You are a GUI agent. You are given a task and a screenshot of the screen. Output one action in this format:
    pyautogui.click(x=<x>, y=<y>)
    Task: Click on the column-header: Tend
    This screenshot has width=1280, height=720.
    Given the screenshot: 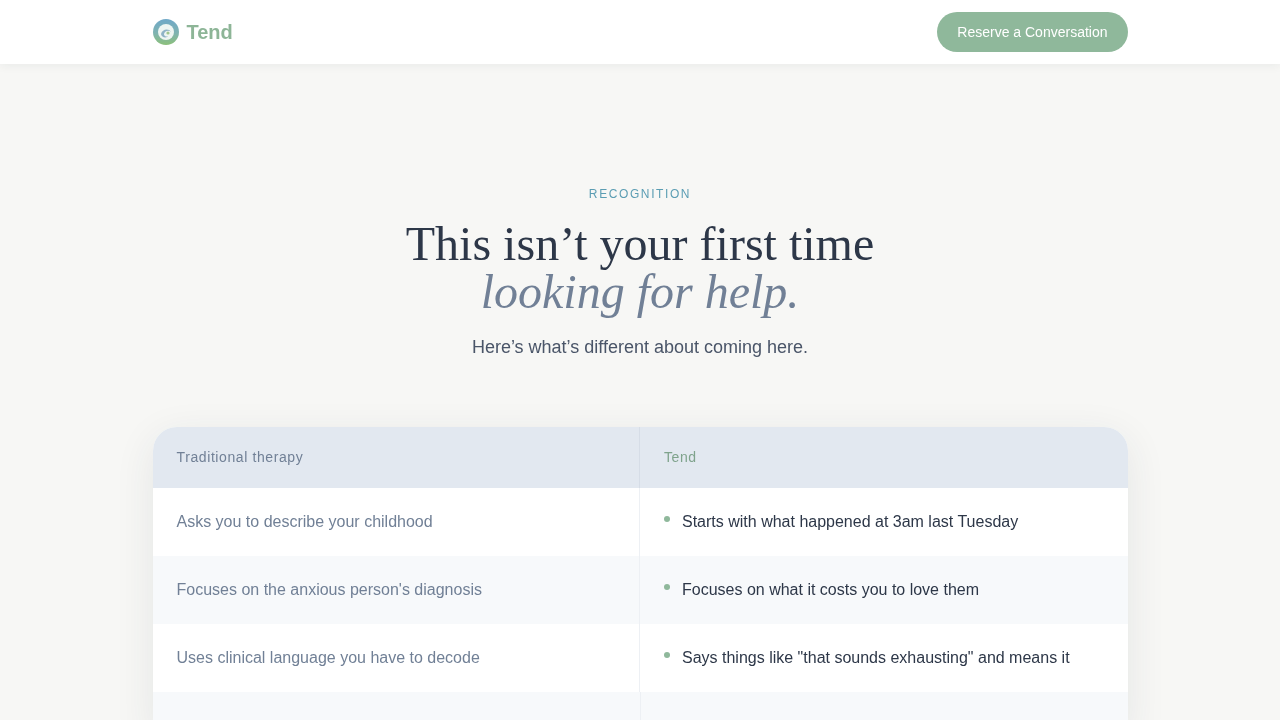 What is the action you would take?
    pyautogui.click(x=884, y=457)
    